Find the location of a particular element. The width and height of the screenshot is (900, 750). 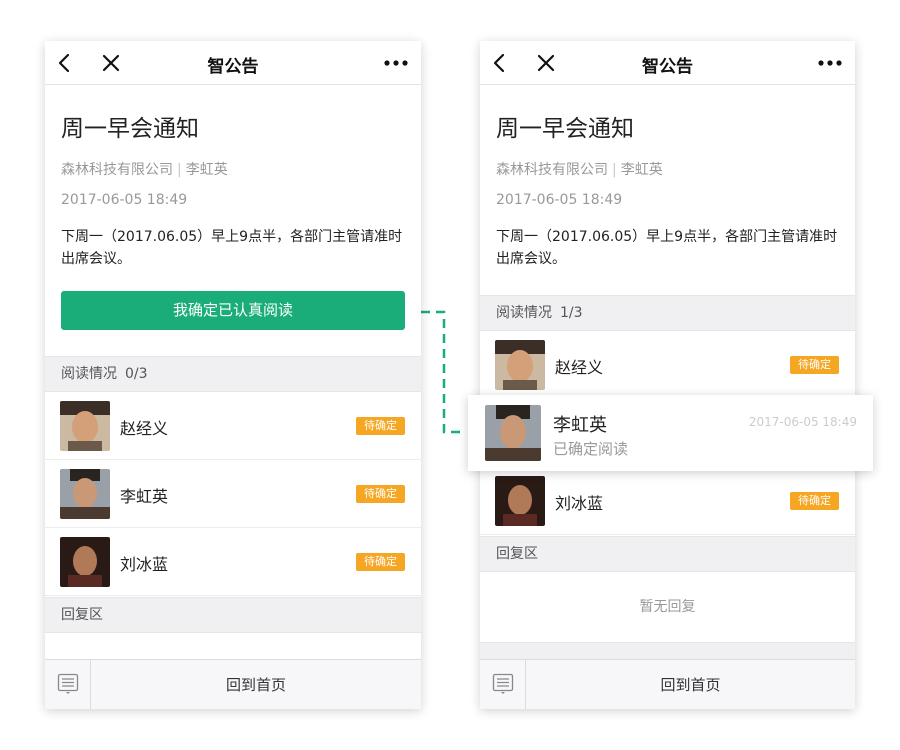

confirm-read-button: 我确定已认真阅读 is located at coordinates (233, 310).